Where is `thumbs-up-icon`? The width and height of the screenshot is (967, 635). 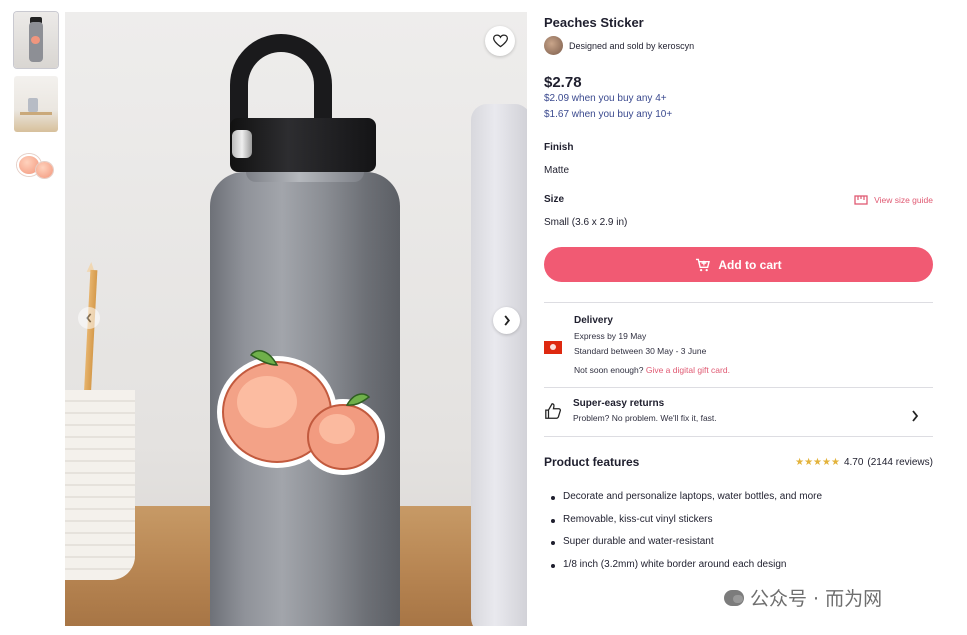
thumbs-up-icon is located at coordinates (553, 410).